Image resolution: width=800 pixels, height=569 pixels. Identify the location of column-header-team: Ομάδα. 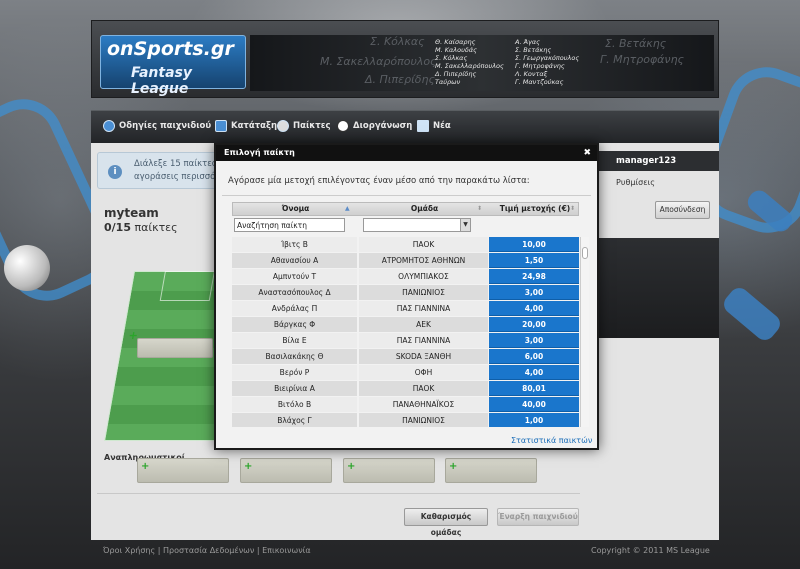
(424, 209).